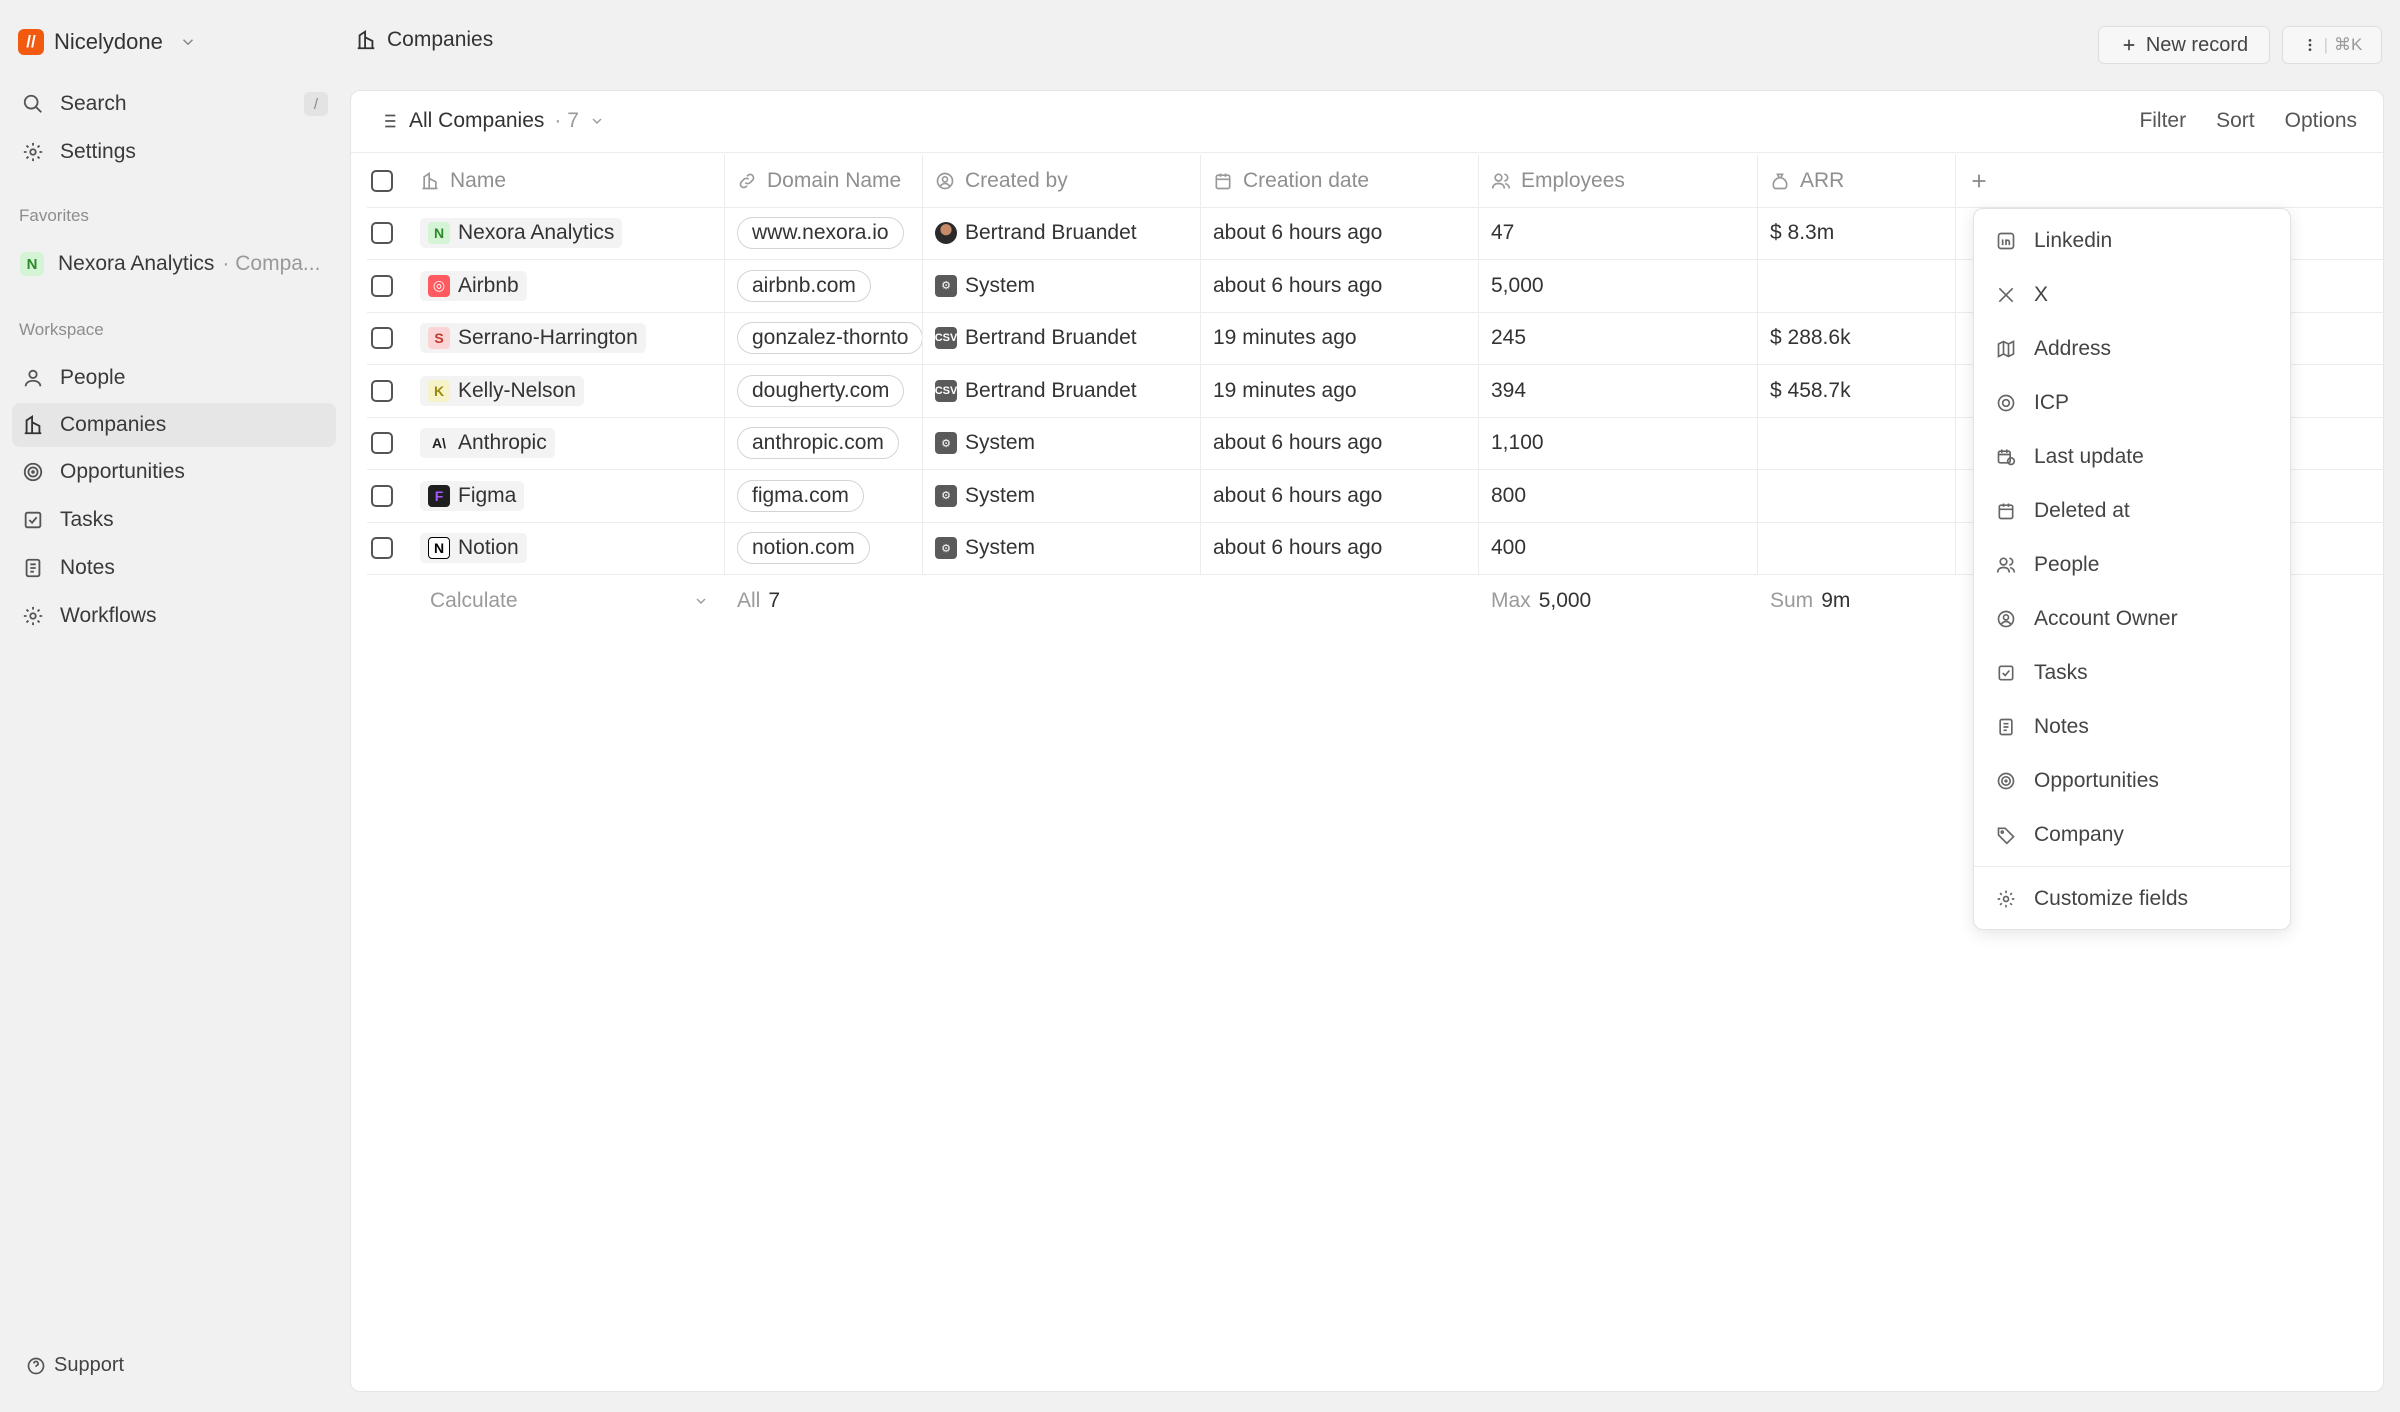  Describe the element at coordinates (803, 548) in the screenshot. I see `domain-link: notion.com` at that location.